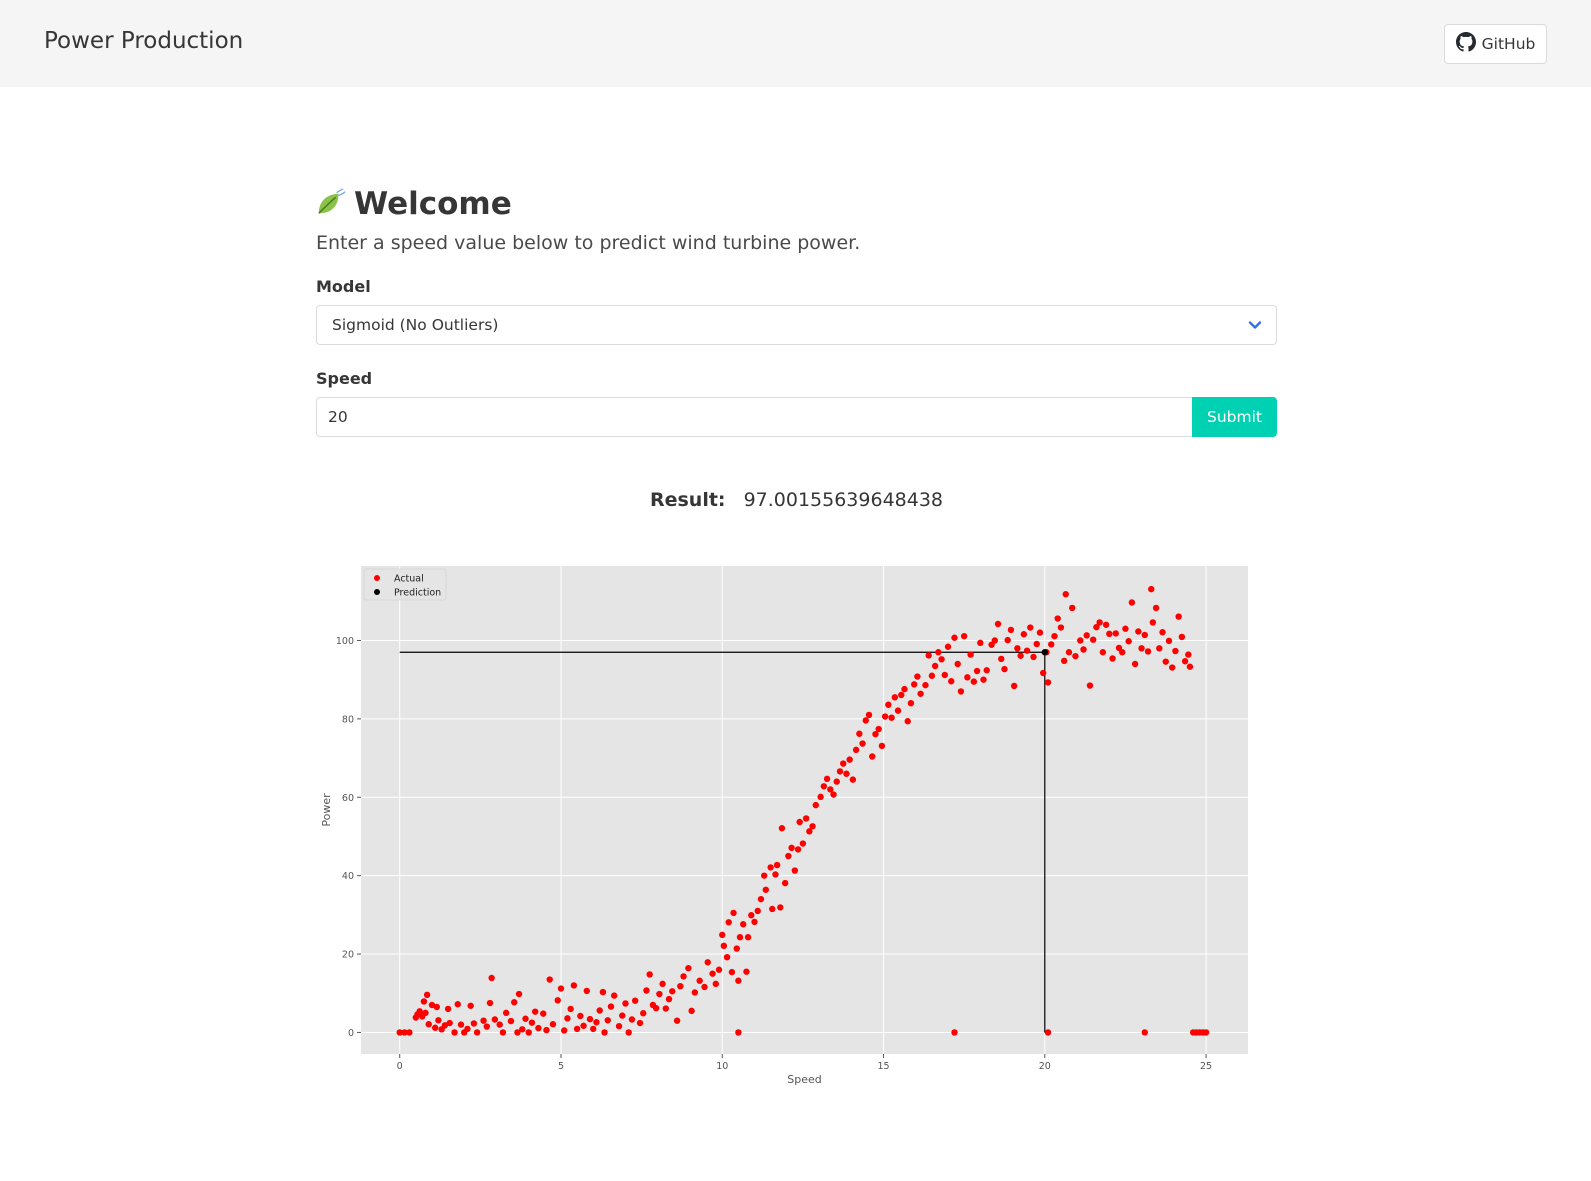 The height and width of the screenshot is (1181, 1591). What do you see at coordinates (1045, 1066) in the screenshot?
I see `x-tick-label: 20` at bounding box center [1045, 1066].